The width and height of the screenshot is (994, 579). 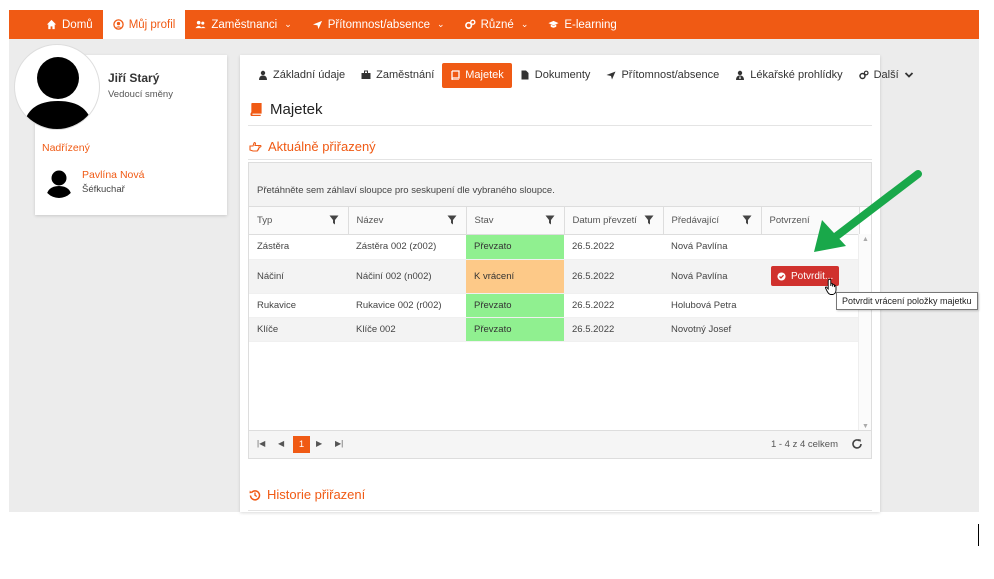 I want to click on supervisor-role: Šéfkuchař, so click(x=103, y=189).